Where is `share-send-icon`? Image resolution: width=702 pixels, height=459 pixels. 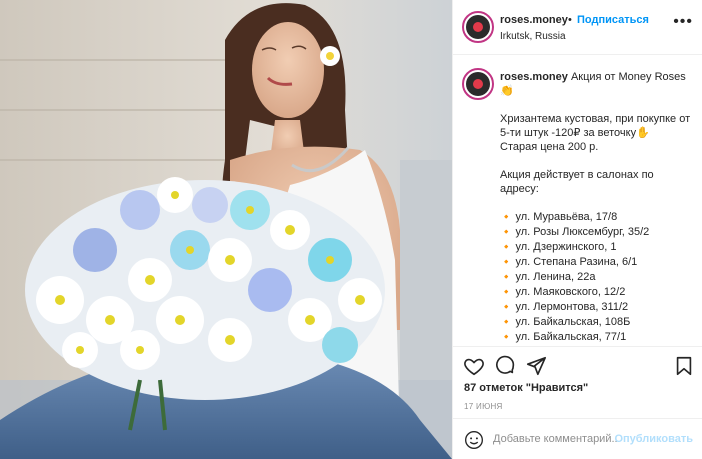
share-send-icon is located at coordinates (536, 366).